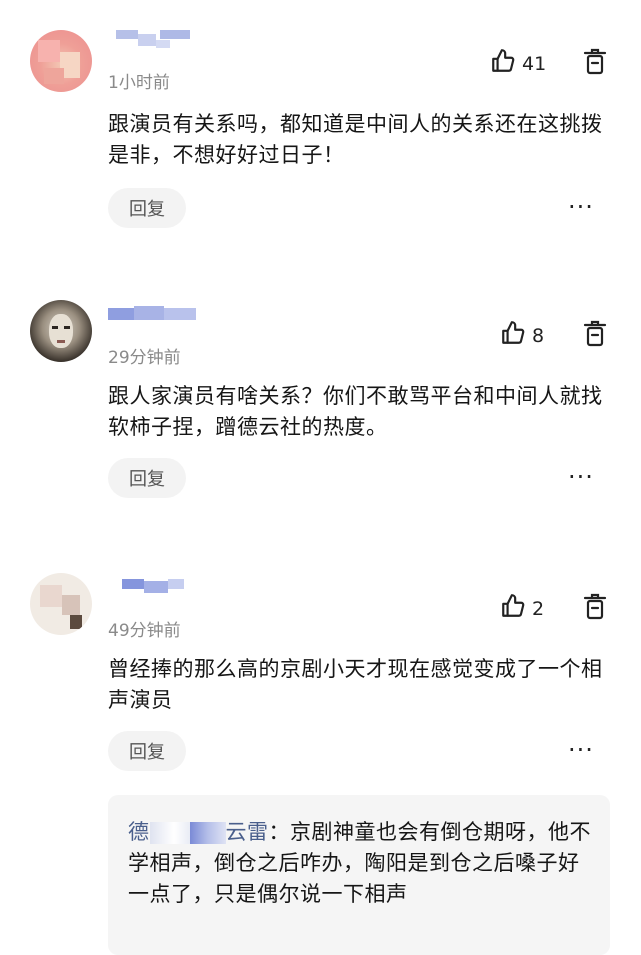 The image size is (641, 955). I want to click on like-button: 2, so click(522, 608).